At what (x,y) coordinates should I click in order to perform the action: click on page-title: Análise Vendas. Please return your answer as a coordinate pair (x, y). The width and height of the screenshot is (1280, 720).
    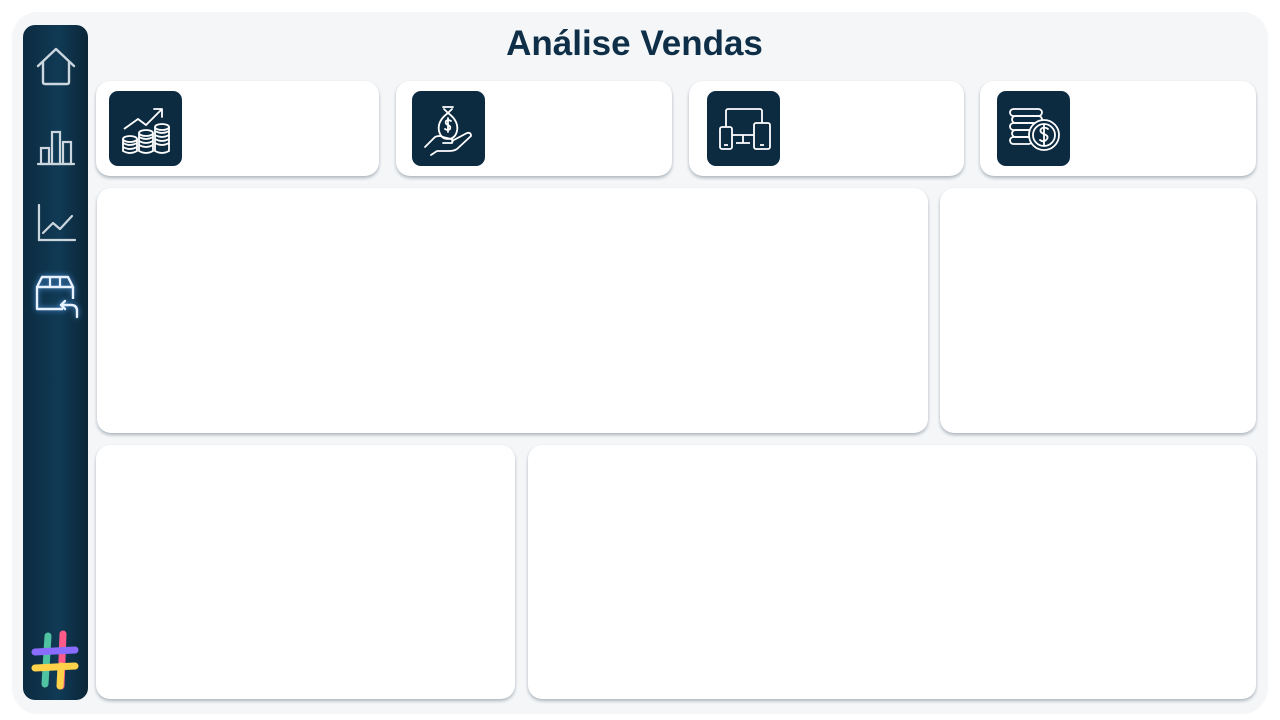
    Looking at the image, I should click on (634, 43).